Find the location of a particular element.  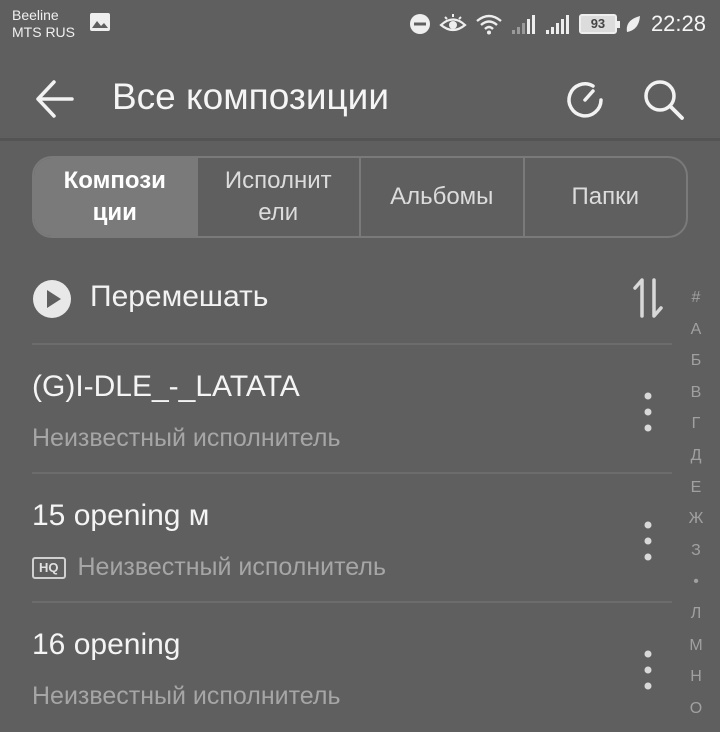

song-title: (G)I-DLE_-_LATATA is located at coordinates (166, 386).